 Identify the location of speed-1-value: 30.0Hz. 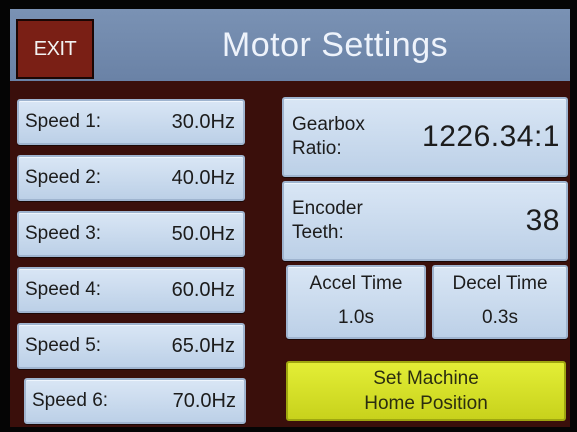
(203, 121).